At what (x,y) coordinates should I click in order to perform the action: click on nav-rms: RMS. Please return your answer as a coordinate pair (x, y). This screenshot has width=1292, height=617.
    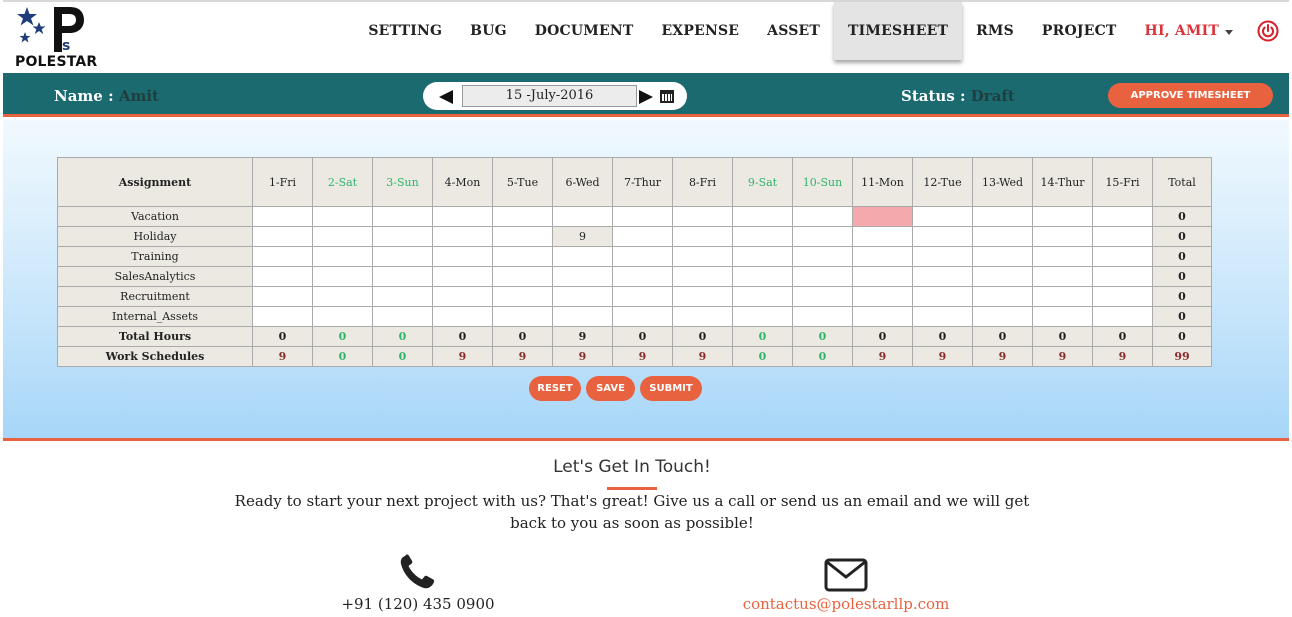
    Looking at the image, I should click on (995, 31).